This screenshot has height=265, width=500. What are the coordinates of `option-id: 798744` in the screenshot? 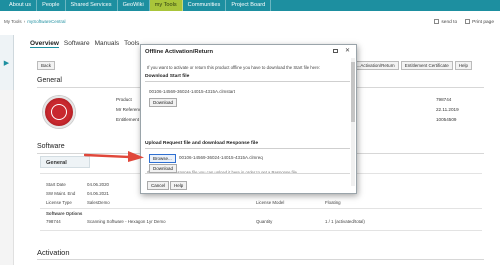 It's located at (53, 221).